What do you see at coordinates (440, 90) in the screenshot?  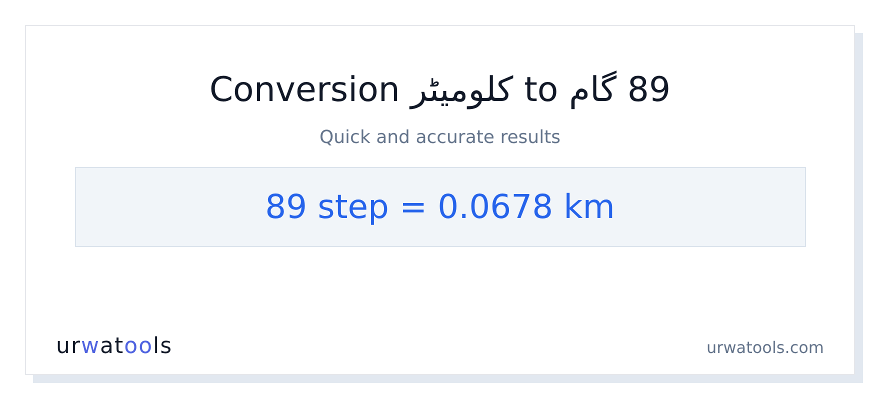 I see `page-title: 89 گام to کلومیٹر Conversion` at bounding box center [440, 90].